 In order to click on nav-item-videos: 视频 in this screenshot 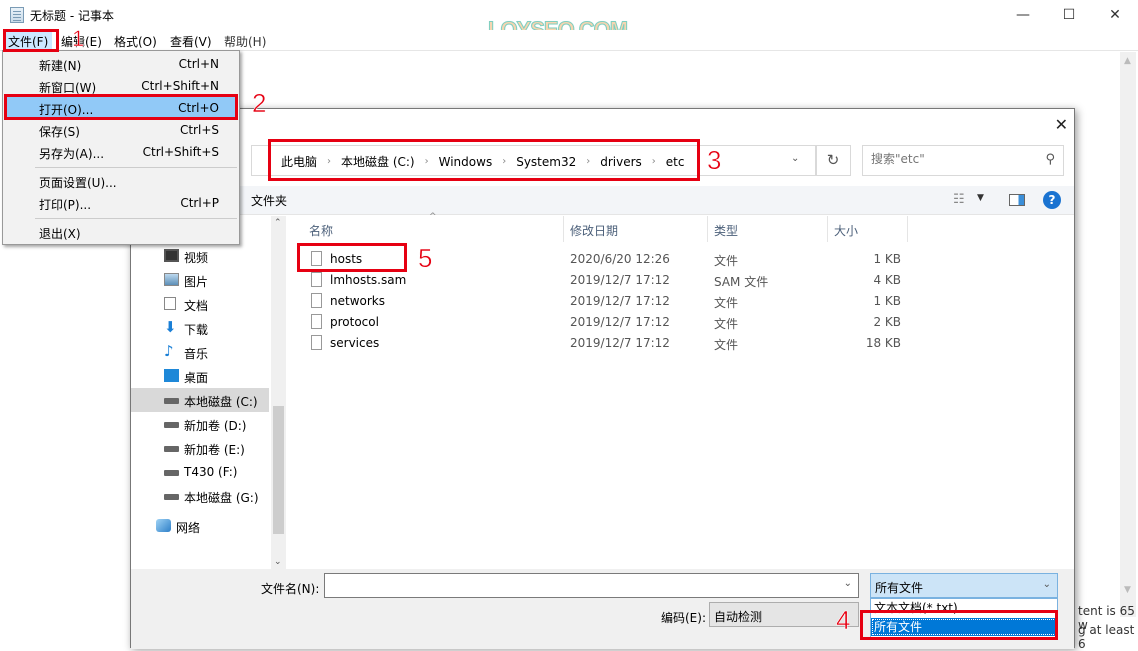, I will do `click(200, 256)`.